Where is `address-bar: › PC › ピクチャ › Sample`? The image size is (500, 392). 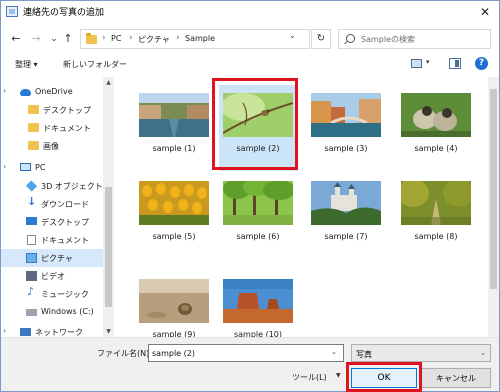
address-bar: › PC › ピクチャ › Sample is located at coordinates (195, 39).